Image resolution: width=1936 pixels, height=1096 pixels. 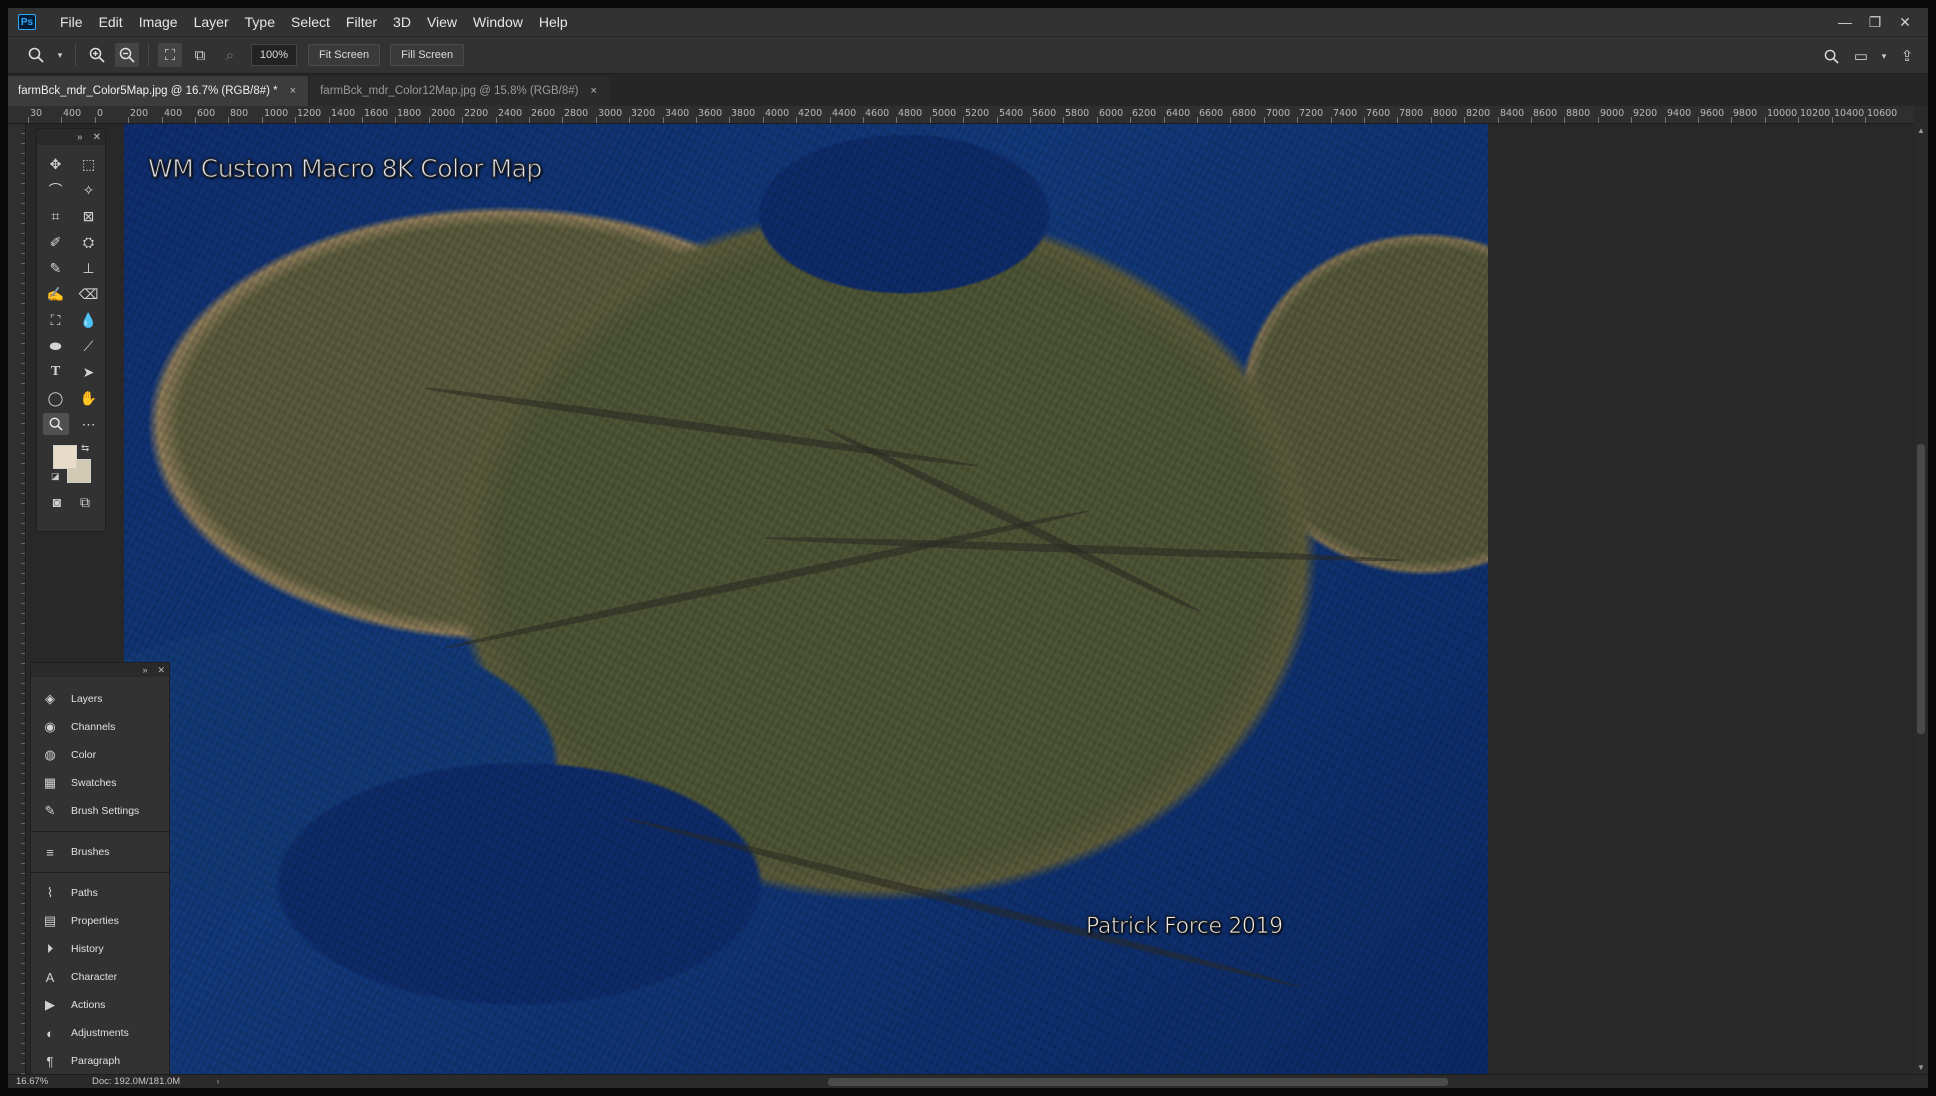 I want to click on zoom-in-icon, so click(x=97, y=55).